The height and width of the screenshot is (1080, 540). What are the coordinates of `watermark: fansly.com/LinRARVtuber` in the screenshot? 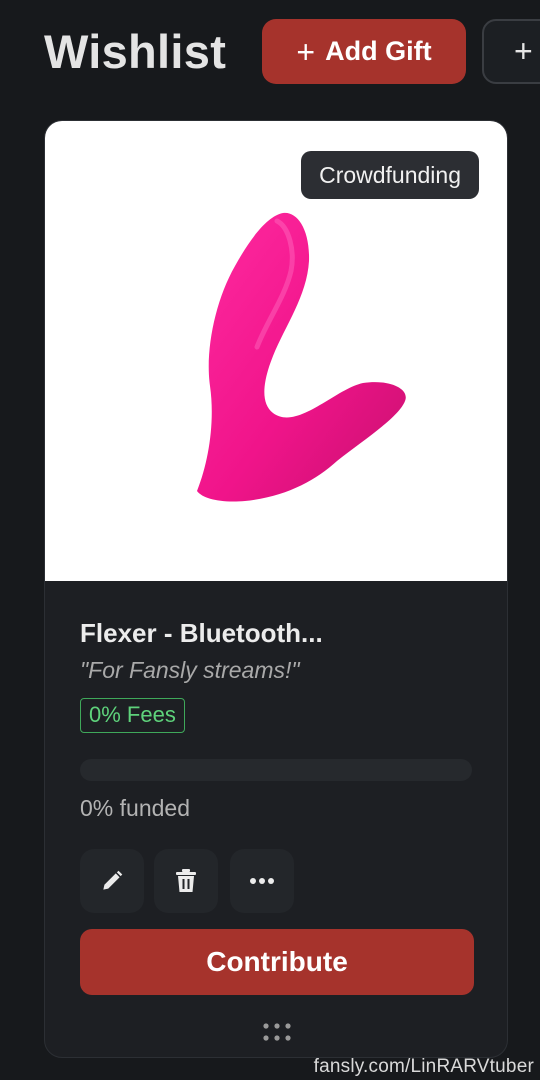 It's located at (423, 1066).